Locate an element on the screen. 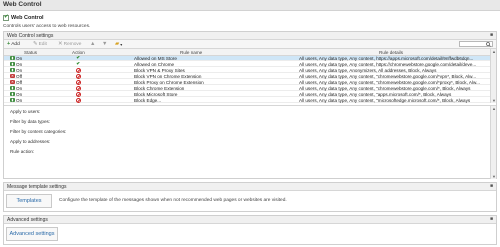 The height and width of the screenshot is (247, 500). column-rule-name: Rule name is located at coordinates (191, 52).